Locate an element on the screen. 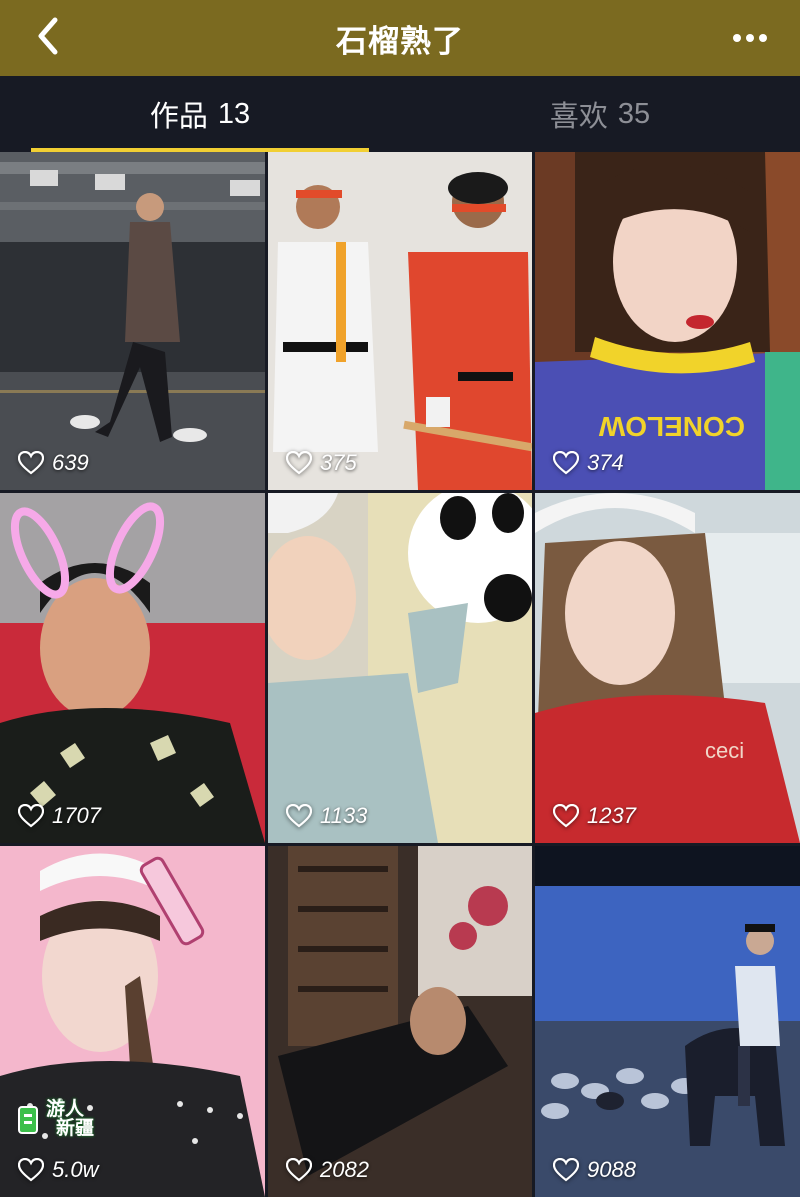 The height and width of the screenshot is (1197, 800). svg-text: ceci is located at coordinates (724, 750).